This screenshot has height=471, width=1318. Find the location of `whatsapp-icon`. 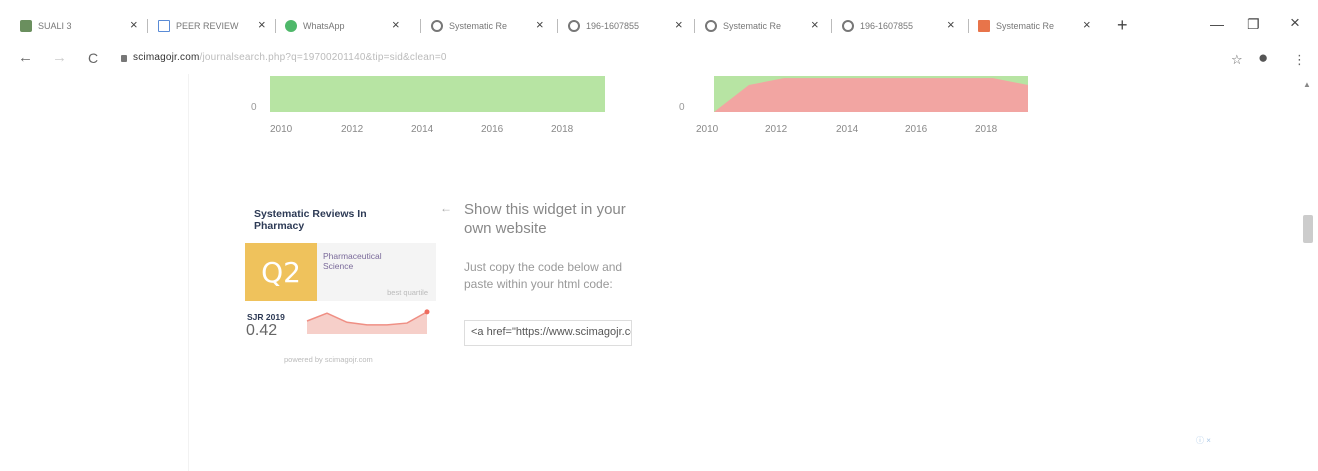

whatsapp-icon is located at coordinates (291, 26).